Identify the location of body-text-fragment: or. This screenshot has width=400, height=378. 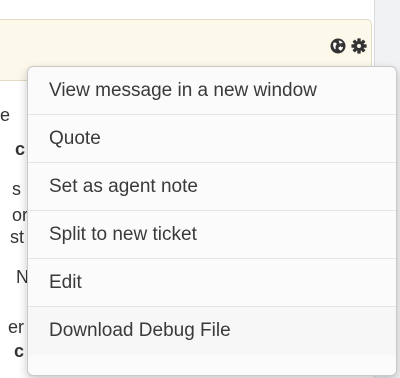
(20, 215).